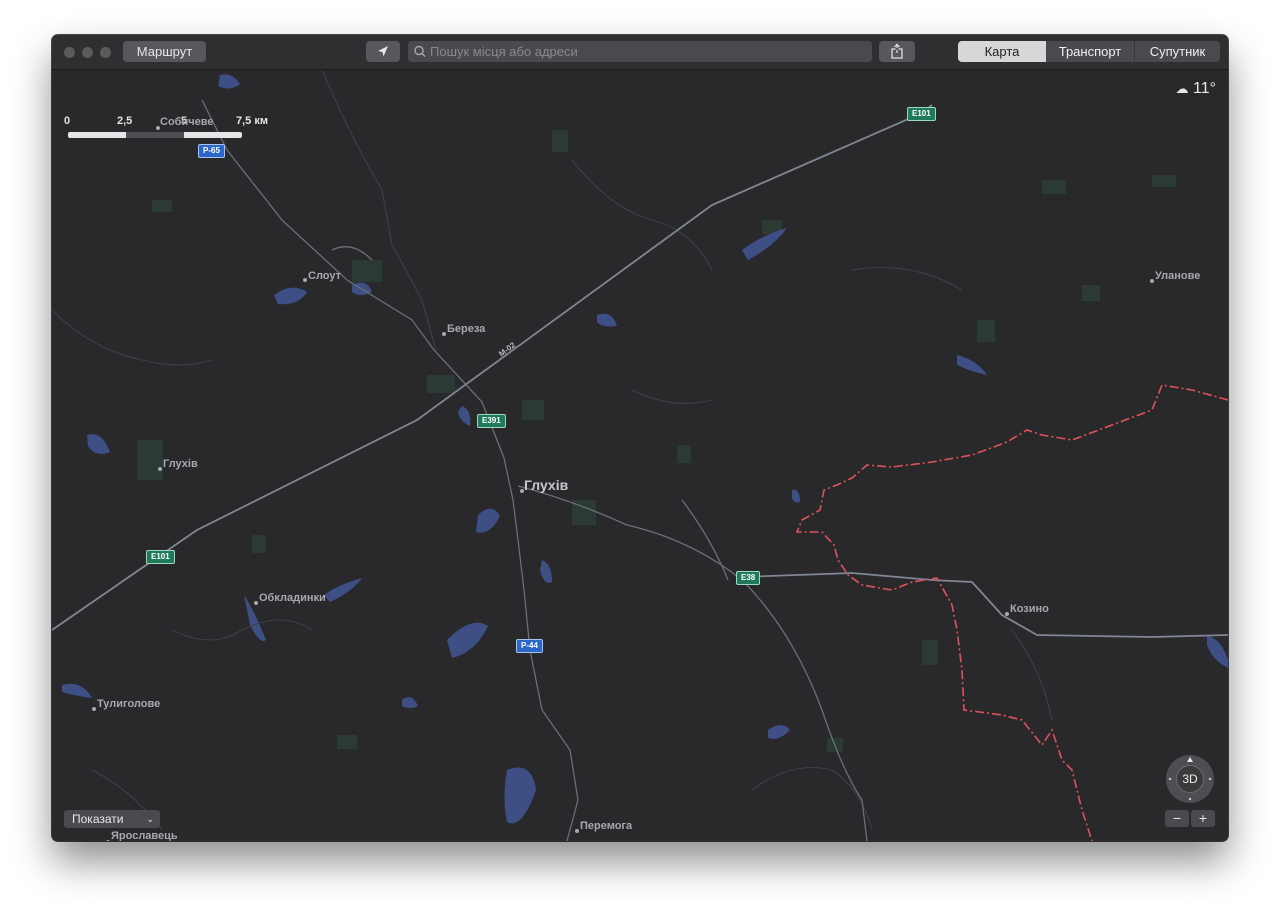  What do you see at coordinates (155, 135) in the screenshot?
I see `scale-bar-segment` at bounding box center [155, 135].